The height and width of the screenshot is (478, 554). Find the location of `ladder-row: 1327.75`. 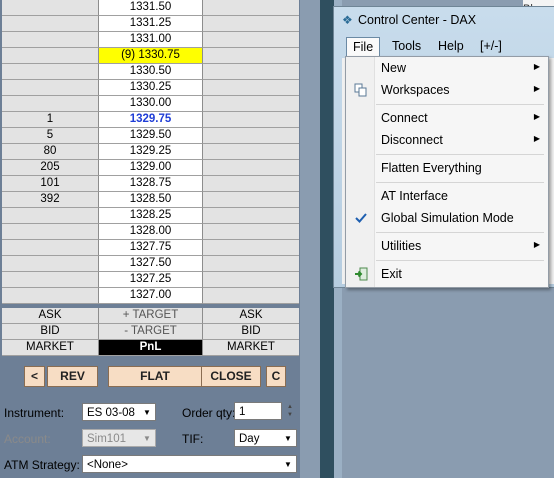

ladder-row: 1327.75 is located at coordinates (150, 248).